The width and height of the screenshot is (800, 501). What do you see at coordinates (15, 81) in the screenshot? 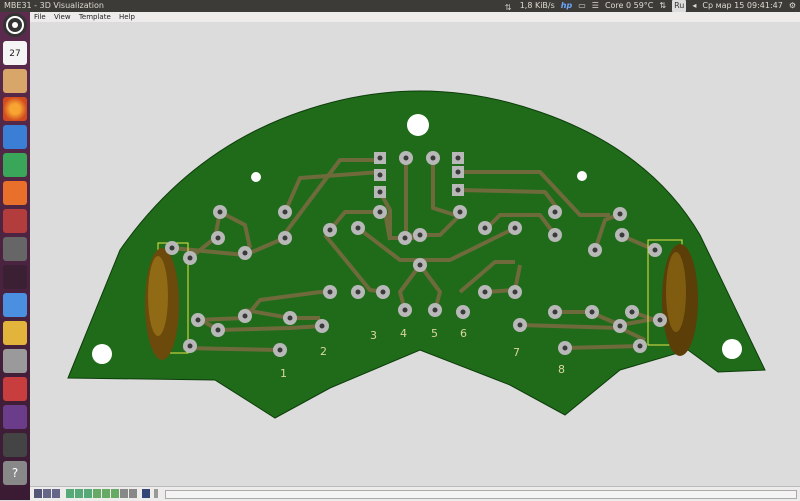
I see `files-icon` at bounding box center [15, 81].